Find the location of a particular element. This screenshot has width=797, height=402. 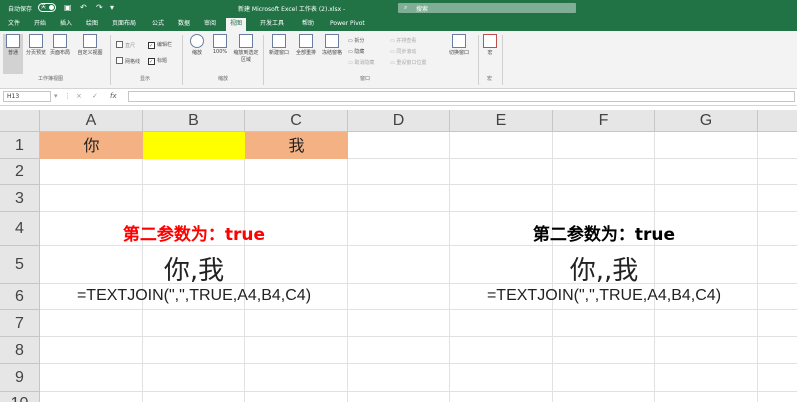

gridlines-checkbox: 网格线 is located at coordinates (128, 61).